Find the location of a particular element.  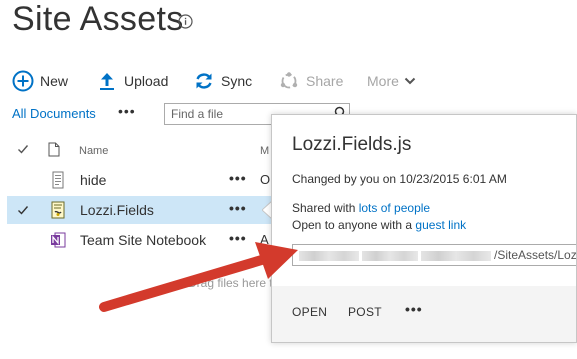

search-placeholder: Find a file is located at coordinates (197, 114).